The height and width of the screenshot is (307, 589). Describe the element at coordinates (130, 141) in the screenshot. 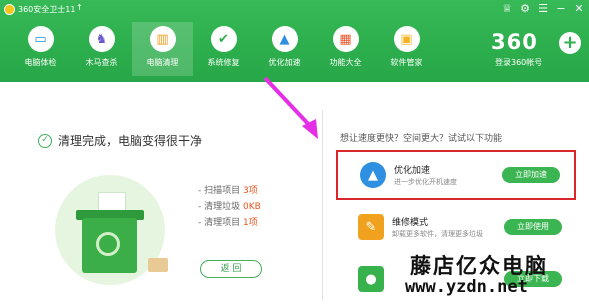

I see `result-message: 清理完成，电脑变得很干净` at that location.